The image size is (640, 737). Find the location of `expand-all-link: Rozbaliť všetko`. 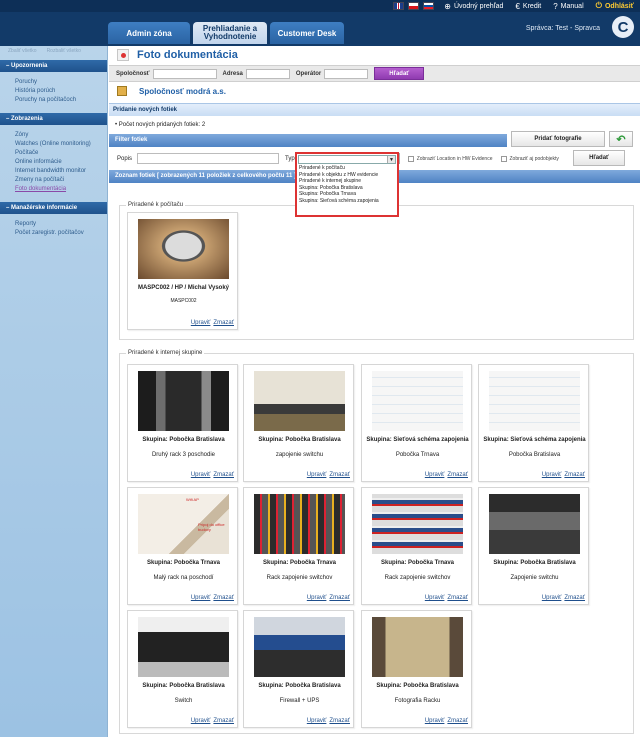

expand-all-link: Rozbaliť všetko is located at coordinates (64, 52).